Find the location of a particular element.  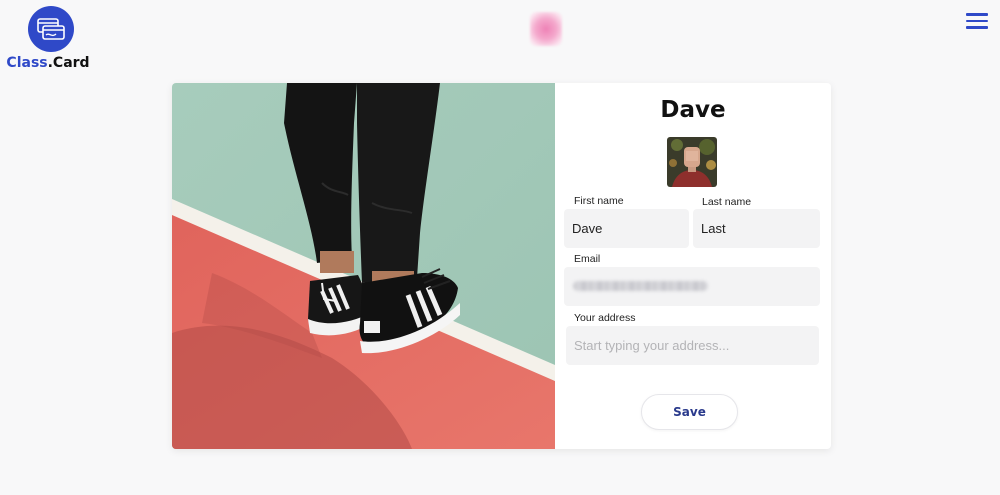

email-input is located at coordinates (692, 286).